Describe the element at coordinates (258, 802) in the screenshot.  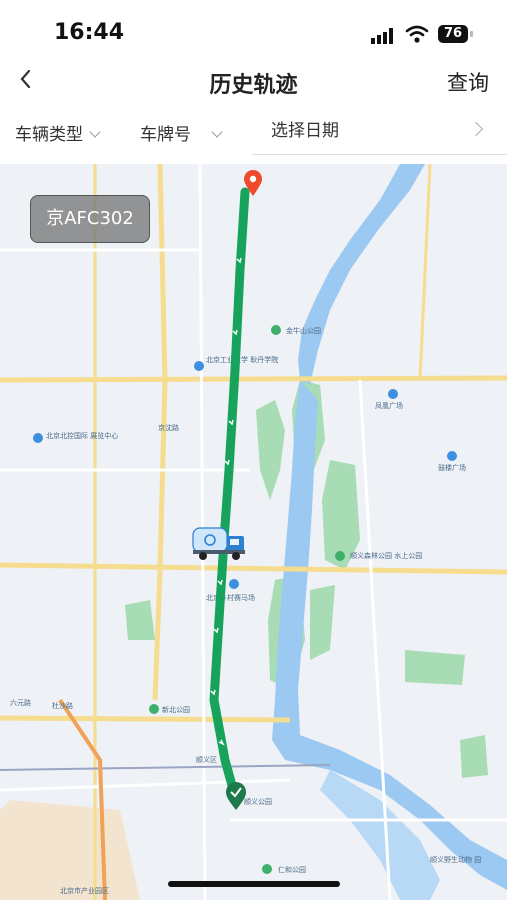
I see `poi-label: 顺义公园` at that location.